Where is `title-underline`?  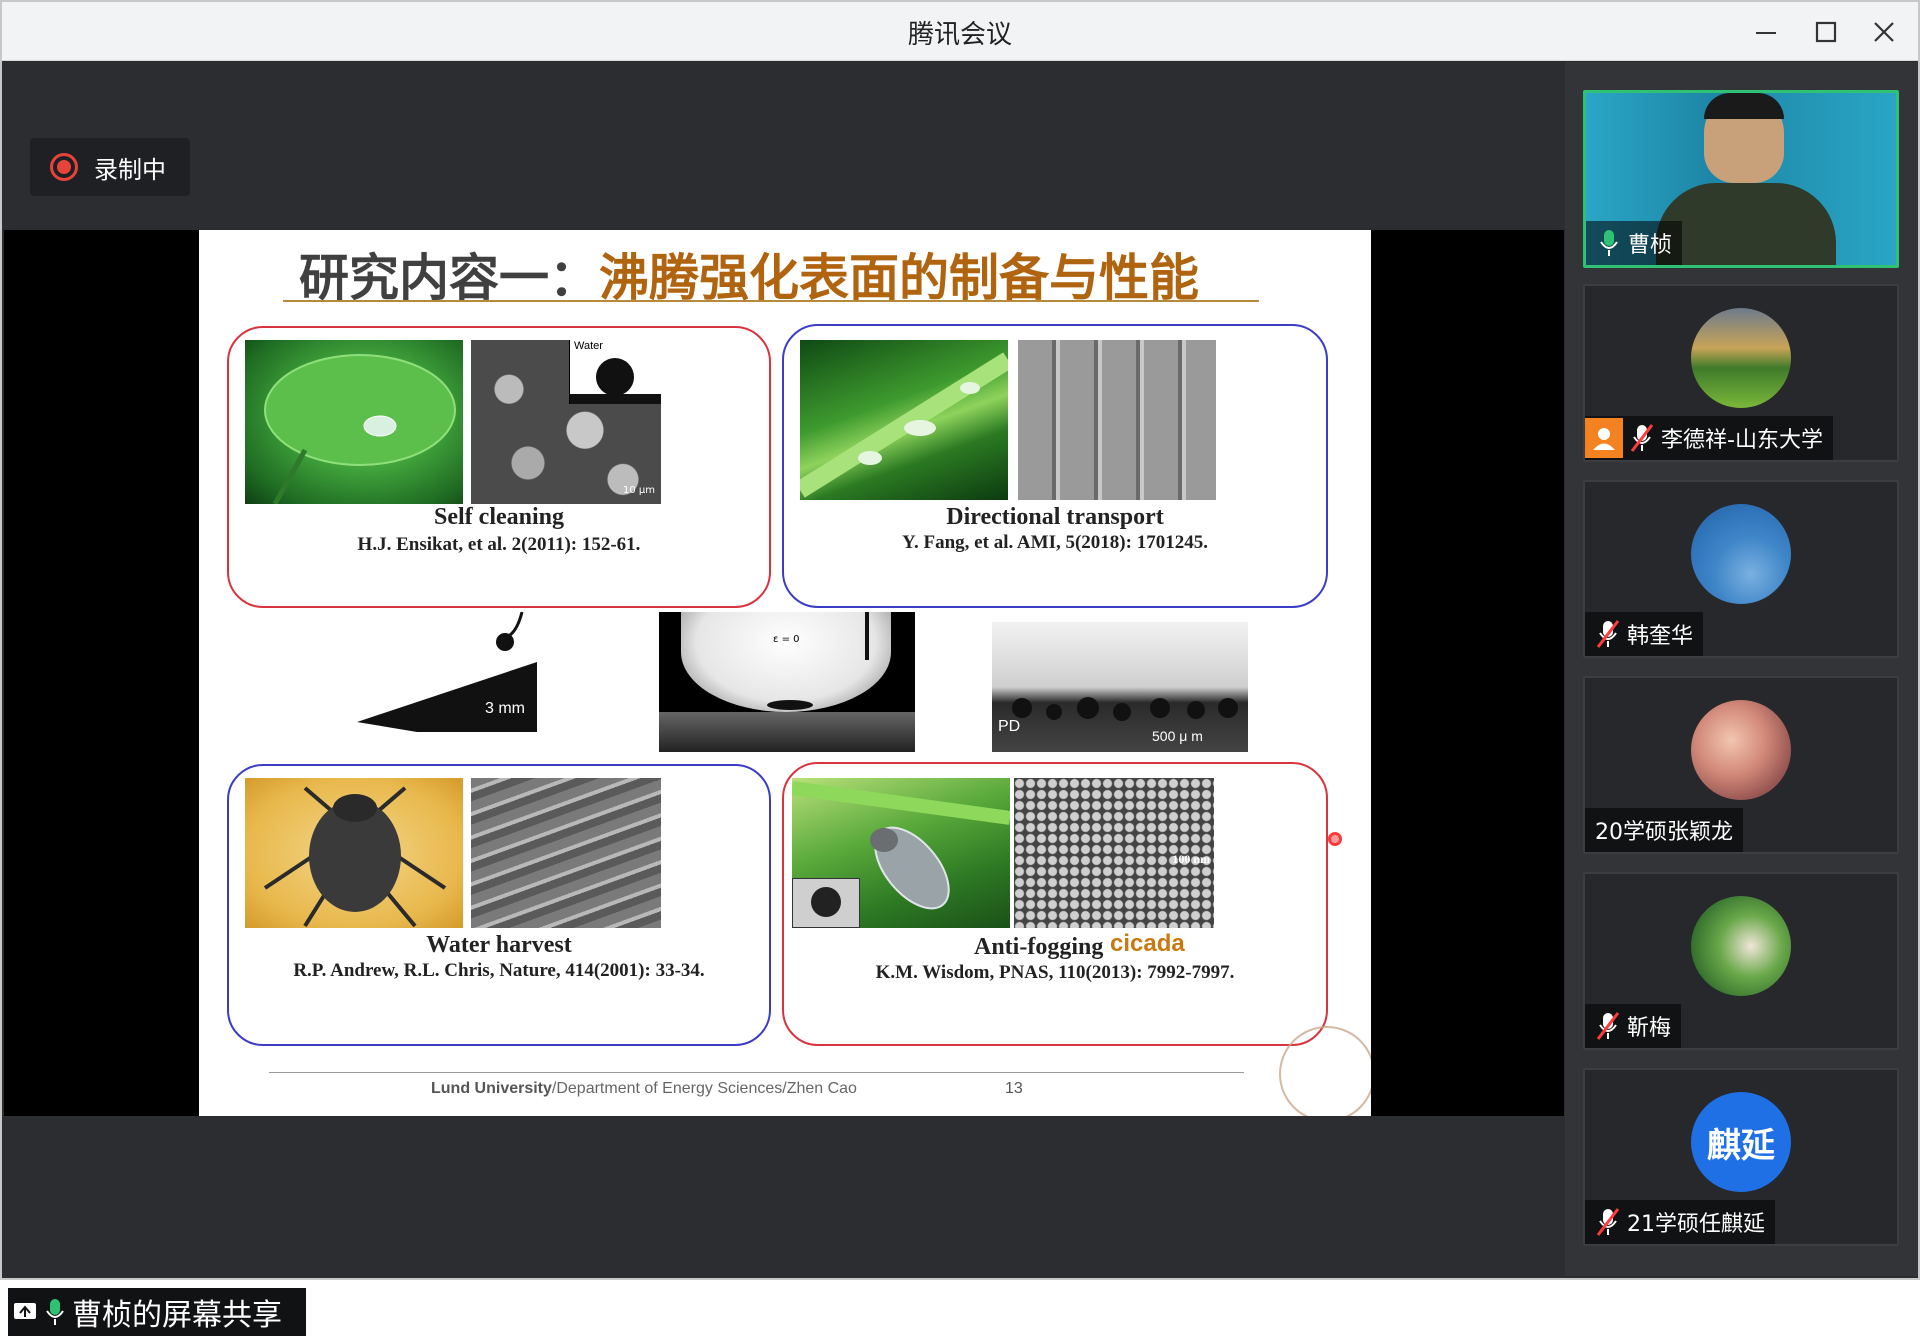 title-underline is located at coordinates (771, 301).